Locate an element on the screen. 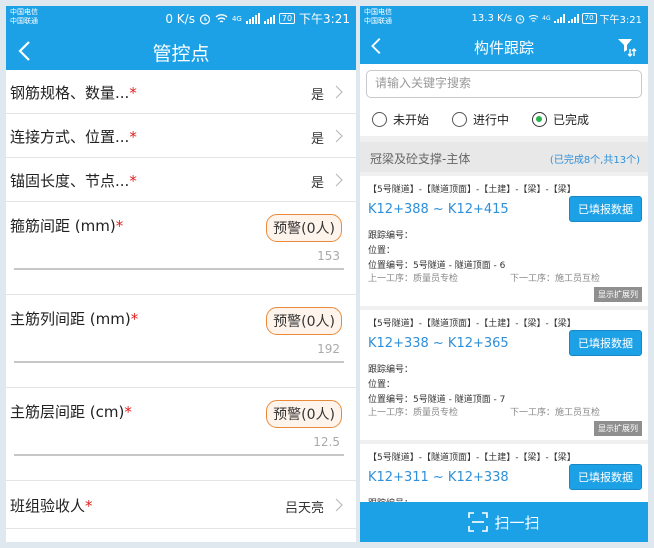 The width and height of the screenshot is (654, 548). radio-label: 进行中 is located at coordinates (491, 119).